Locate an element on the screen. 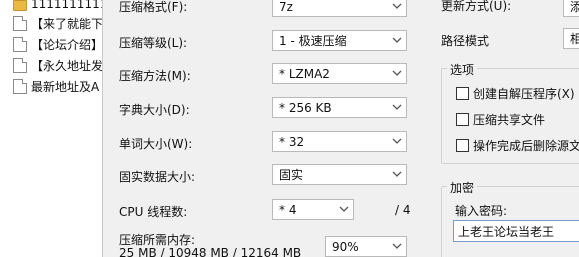 The image size is (579, 257). update-mode-label: 更新方式(U): is located at coordinates (476, 6).